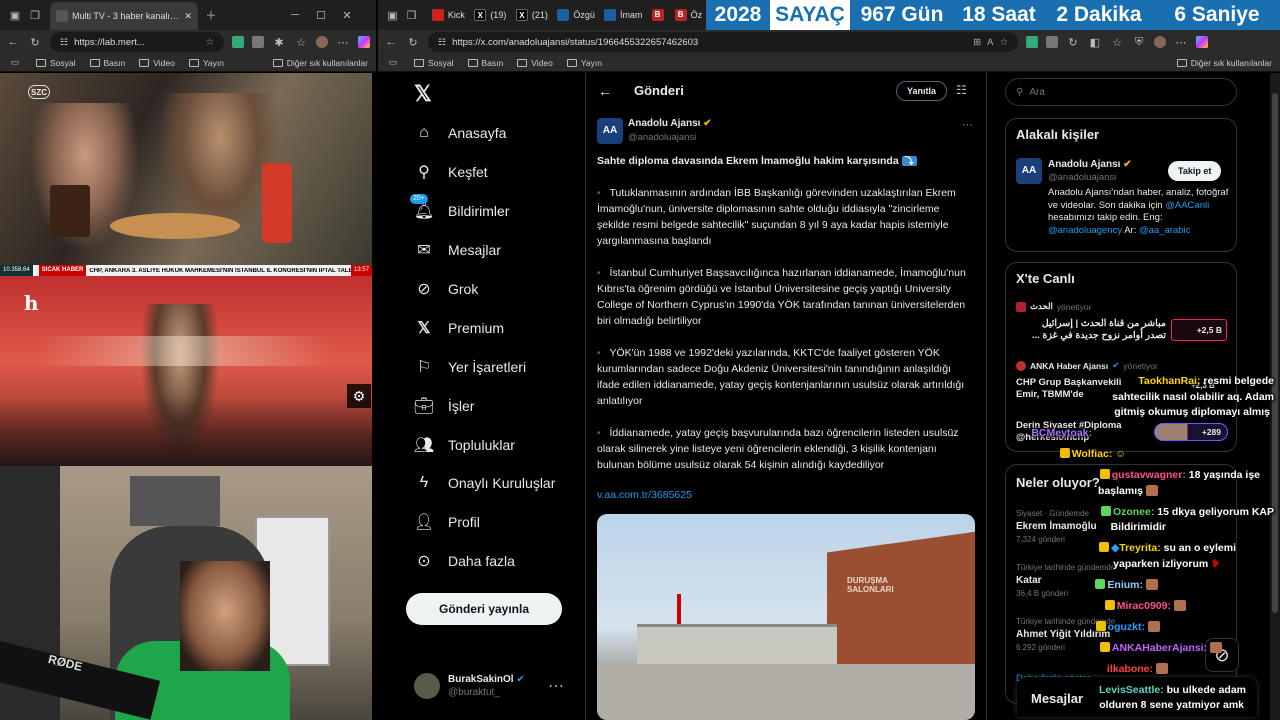 The height and width of the screenshot is (720, 1280). I want to click on tab-kick: Kick, so click(447, 15).